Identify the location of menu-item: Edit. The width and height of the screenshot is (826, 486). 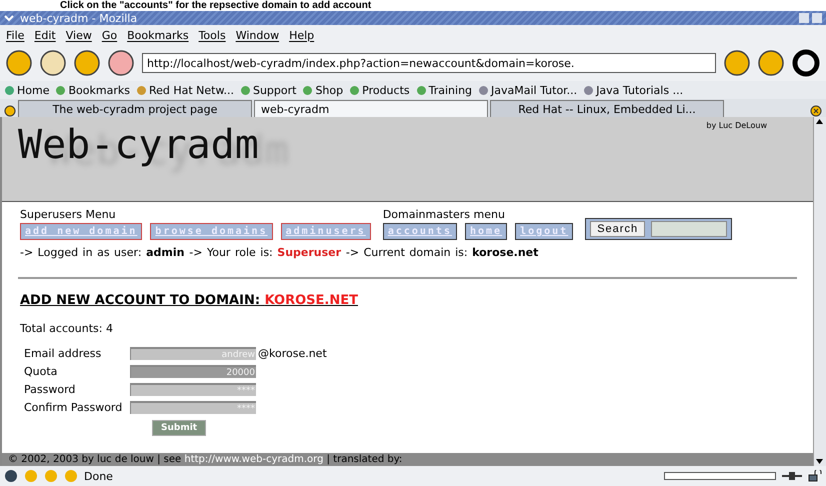
(45, 35).